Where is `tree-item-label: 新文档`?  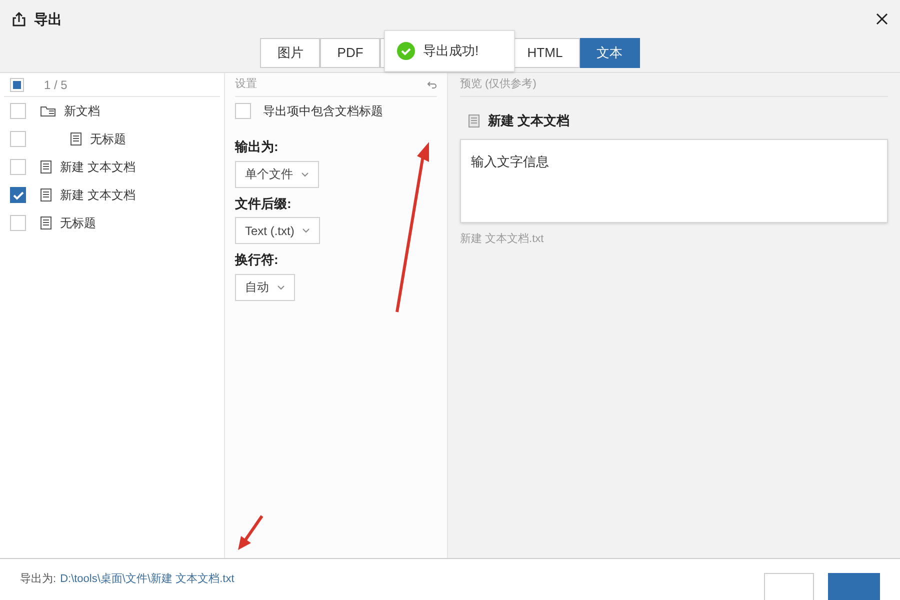 tree-item-label: 新文档 is located at coordinates (82, 111).